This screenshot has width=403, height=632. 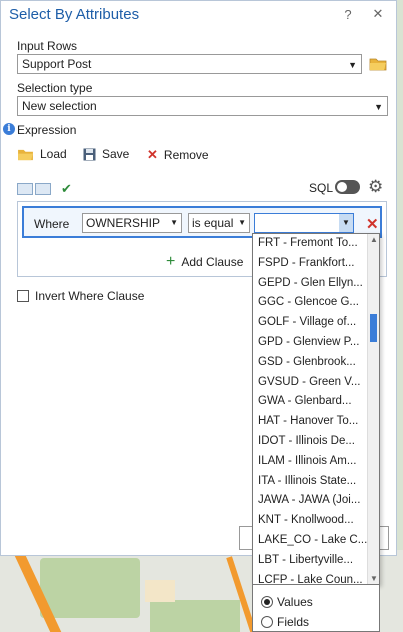 I want to click on folder-browse-icon, so click(x=378, y=64).